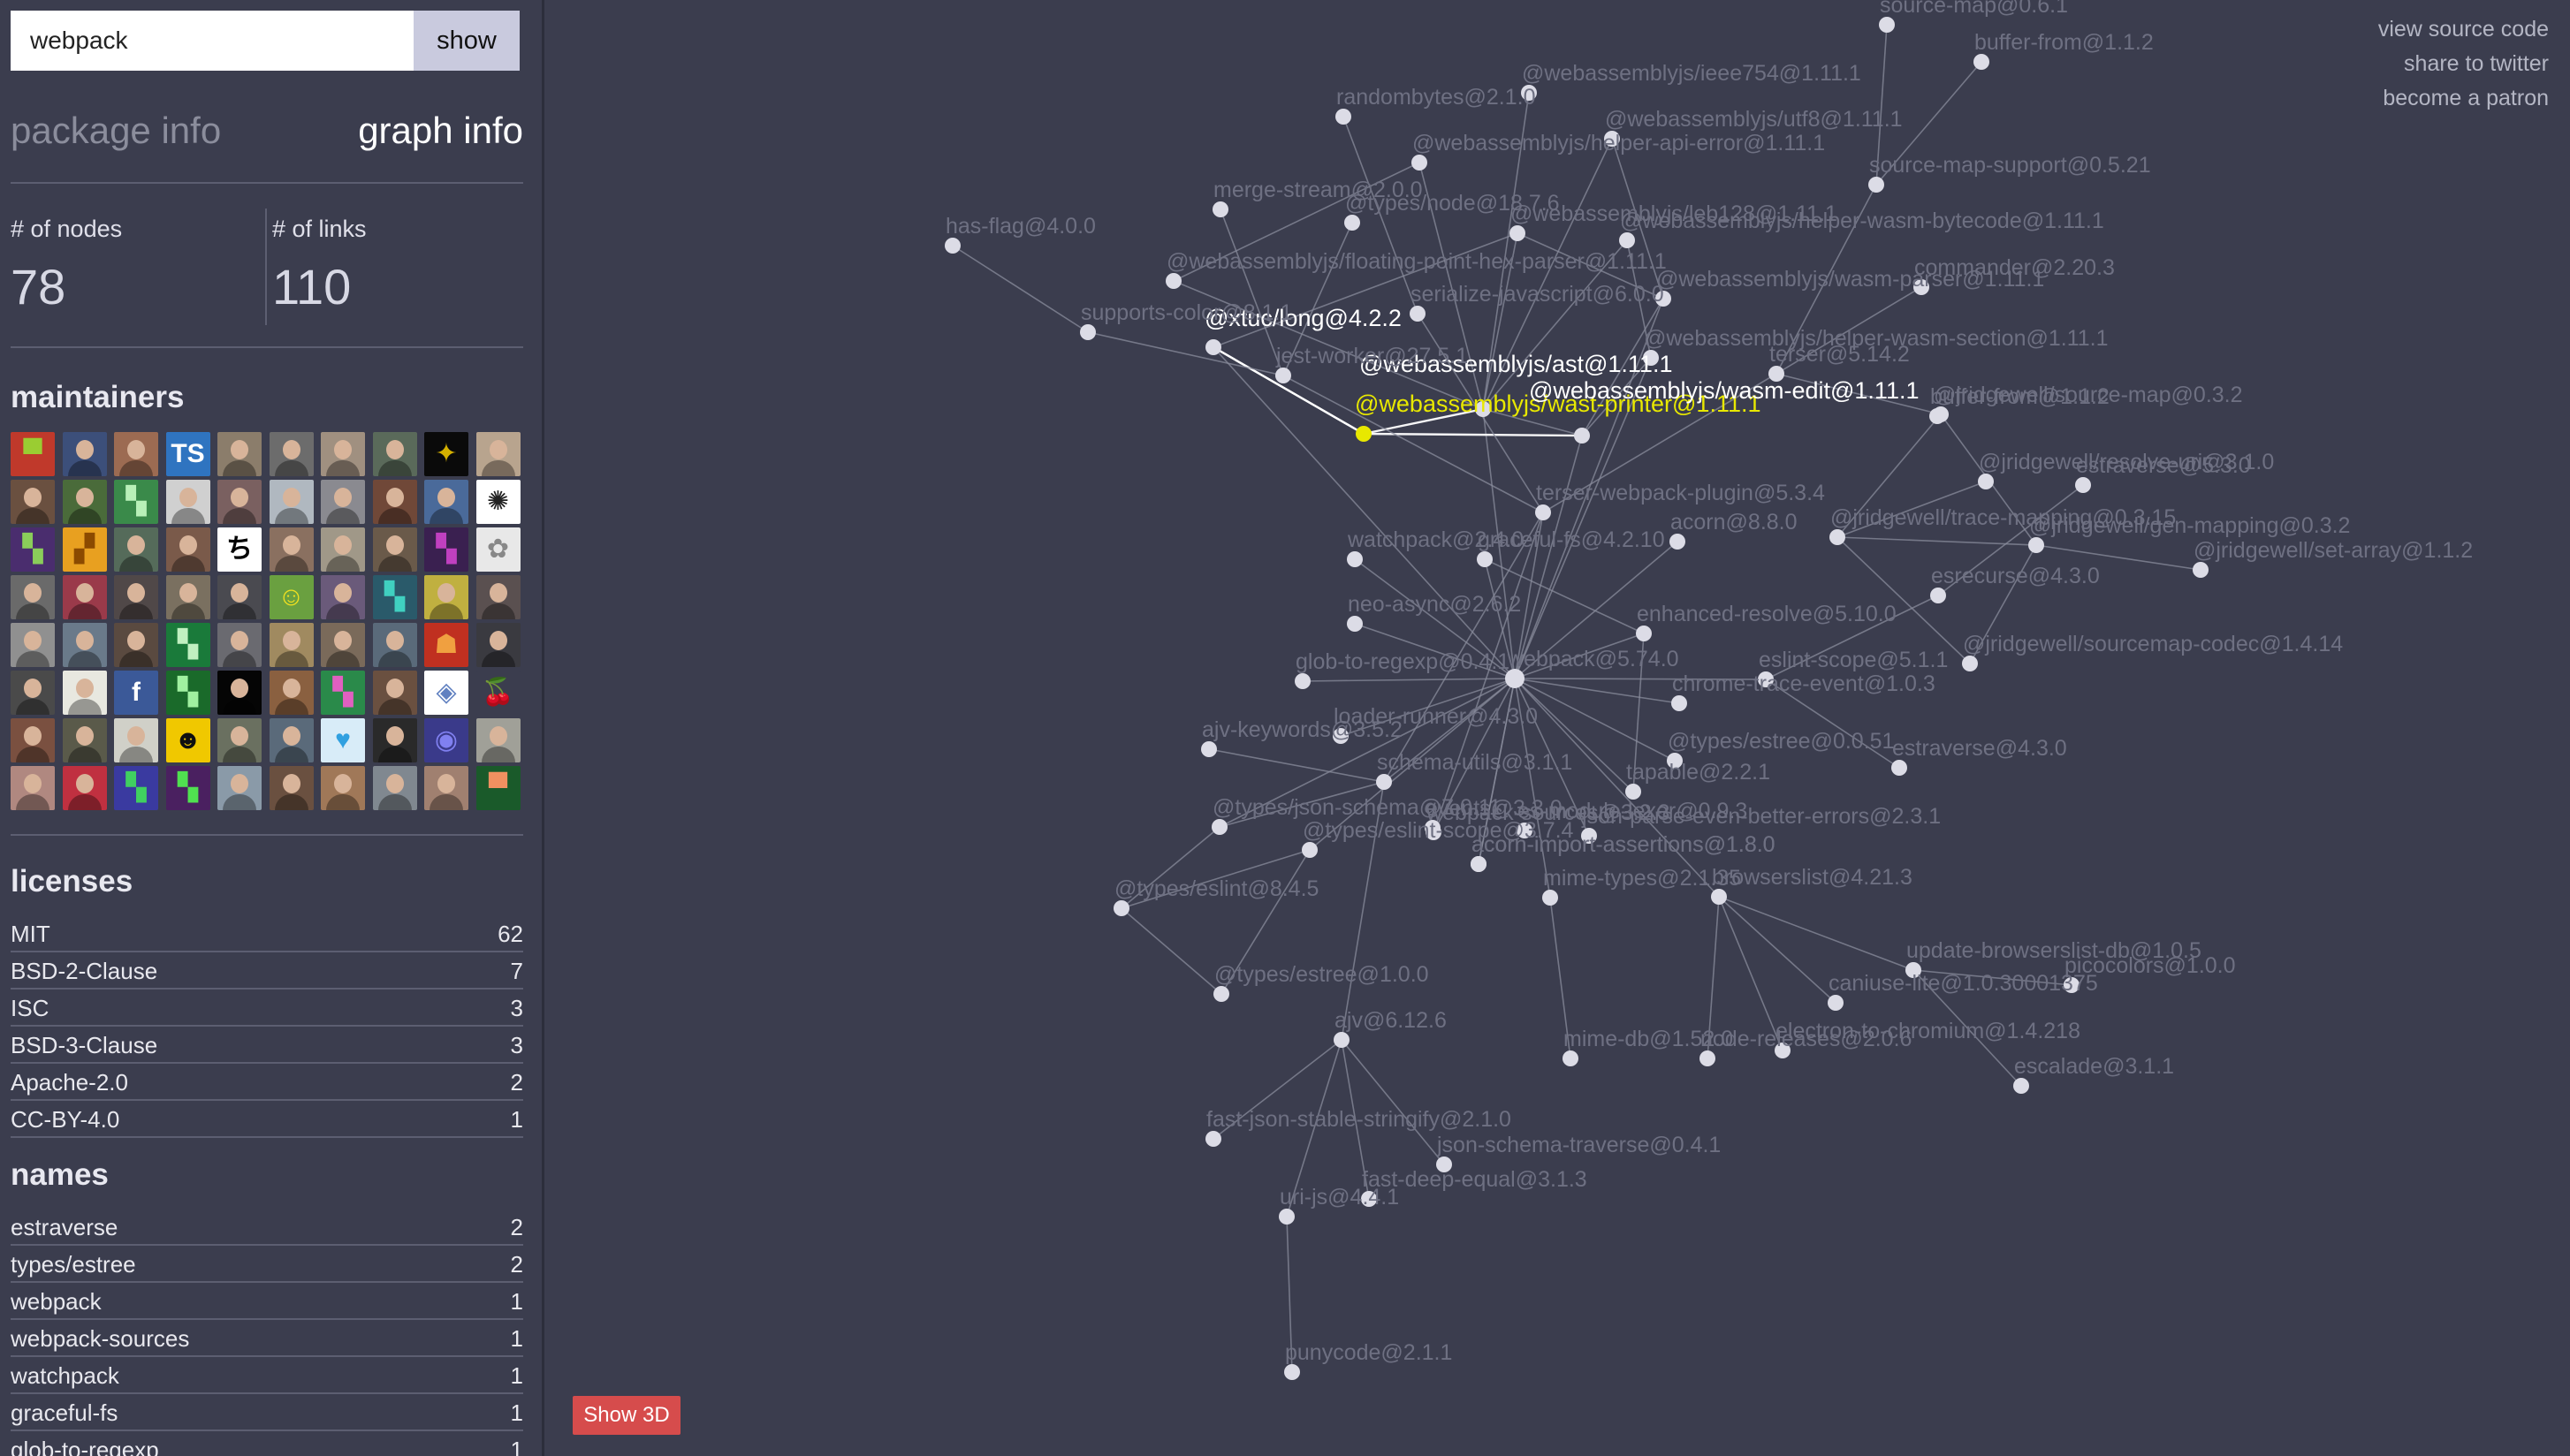  Describe the element at coordinates (291, 597) in the screenshot. I see `maintainer-avatar: ☺` at that location.